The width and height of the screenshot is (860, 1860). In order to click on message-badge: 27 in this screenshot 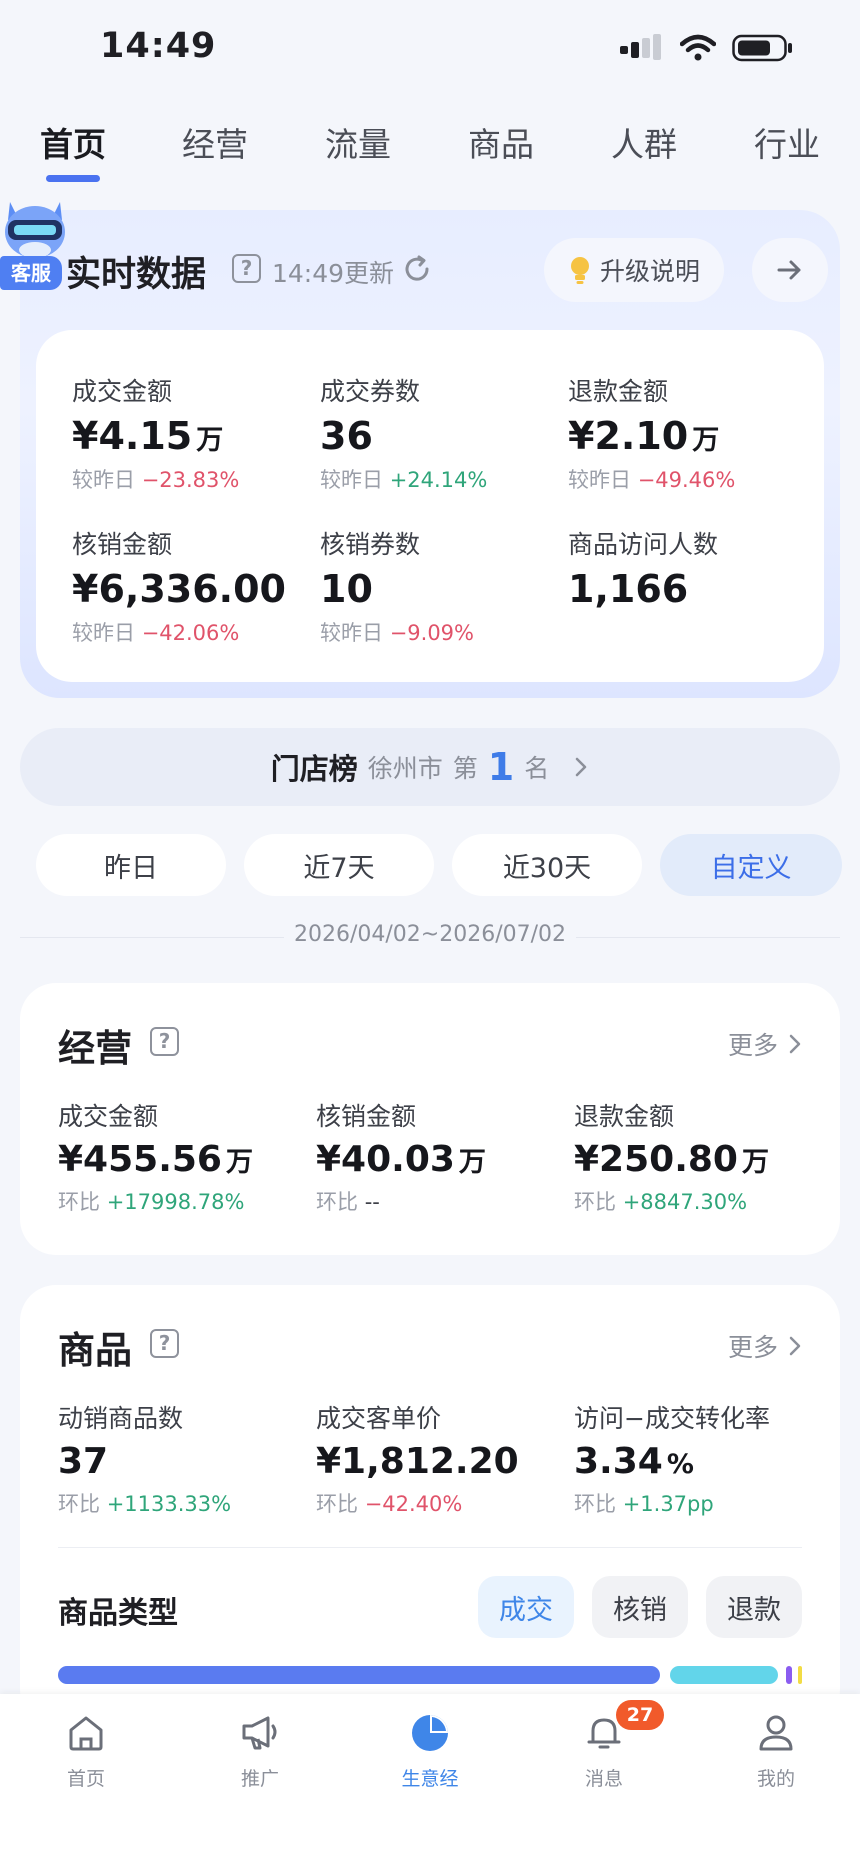, I will do `click(640, 1715)`.